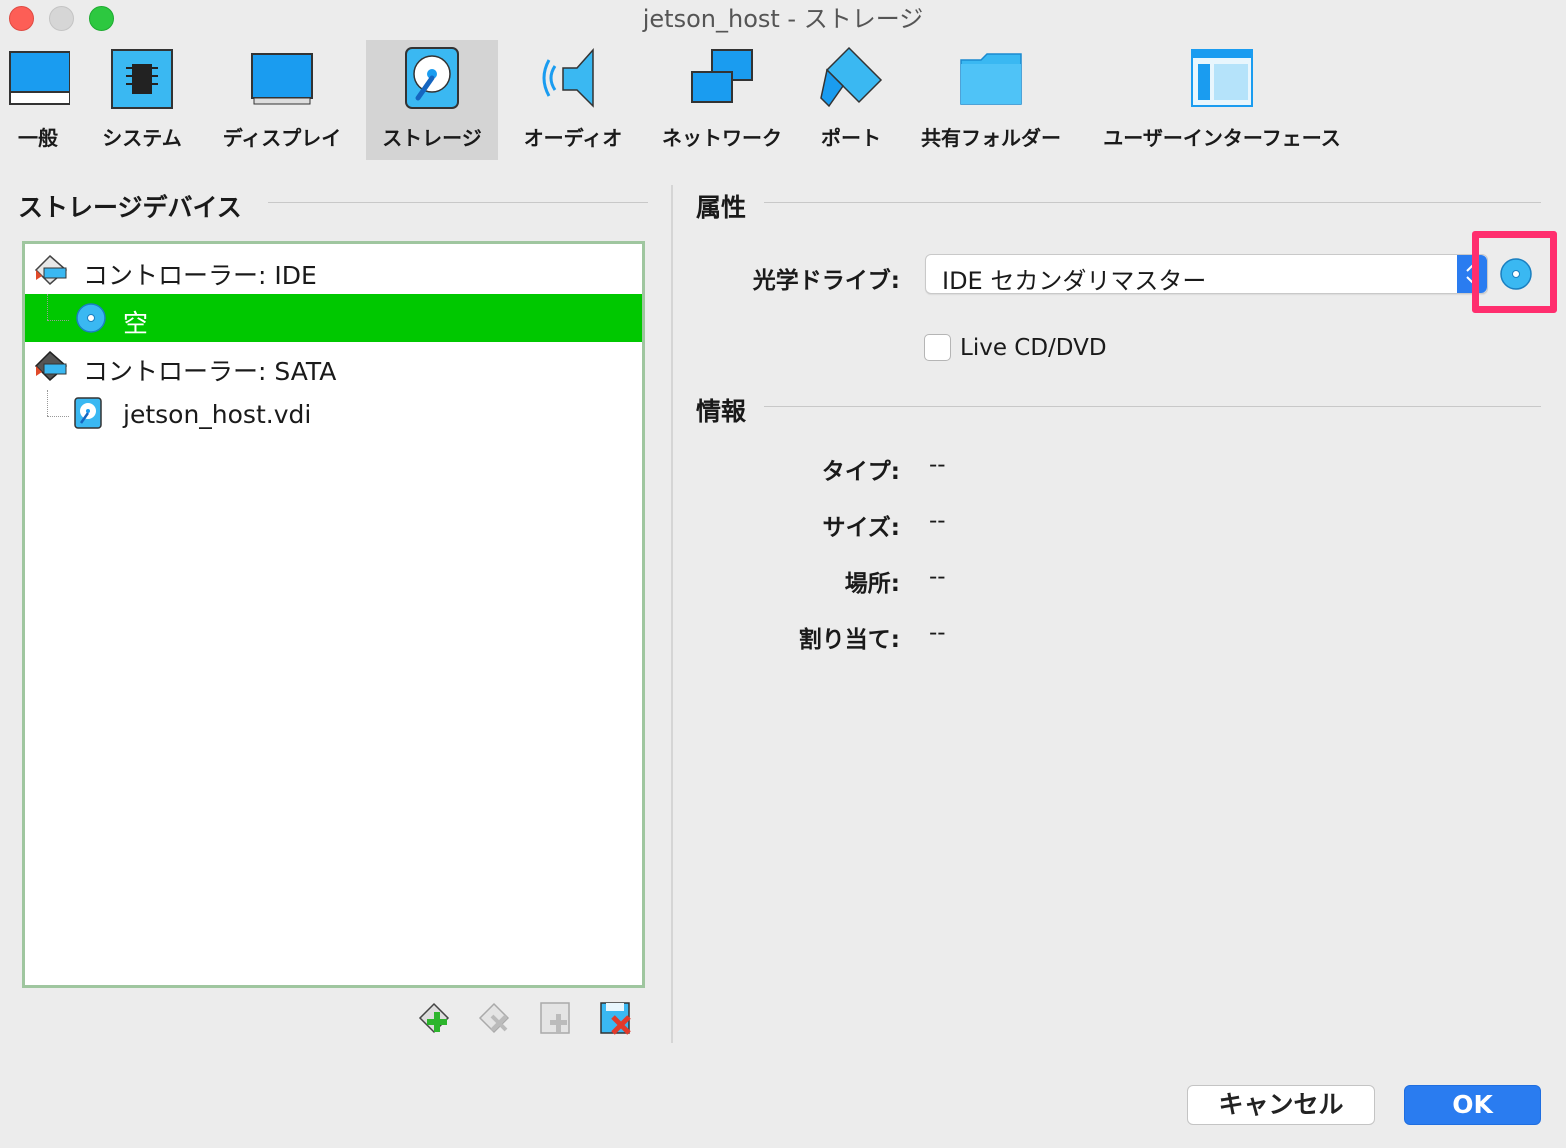 Image resolution: width=1566 pixels, height=1148 pixels. I want to click on network-icon, so click(722, 76).